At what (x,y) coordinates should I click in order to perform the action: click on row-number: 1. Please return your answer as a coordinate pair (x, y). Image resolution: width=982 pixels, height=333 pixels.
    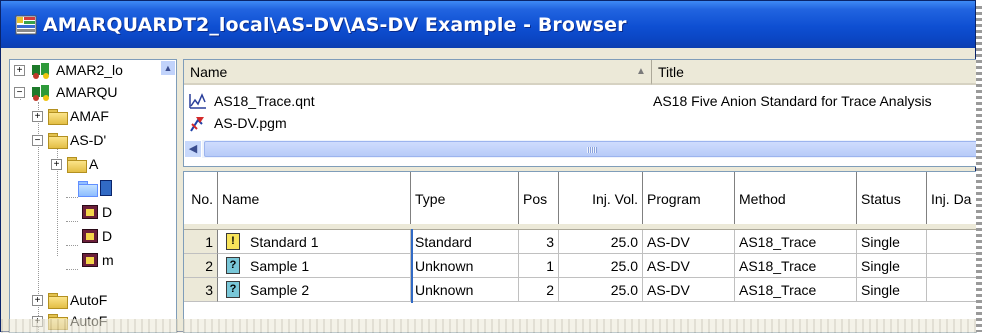
    Looking at the image, I should click on (201, 242).